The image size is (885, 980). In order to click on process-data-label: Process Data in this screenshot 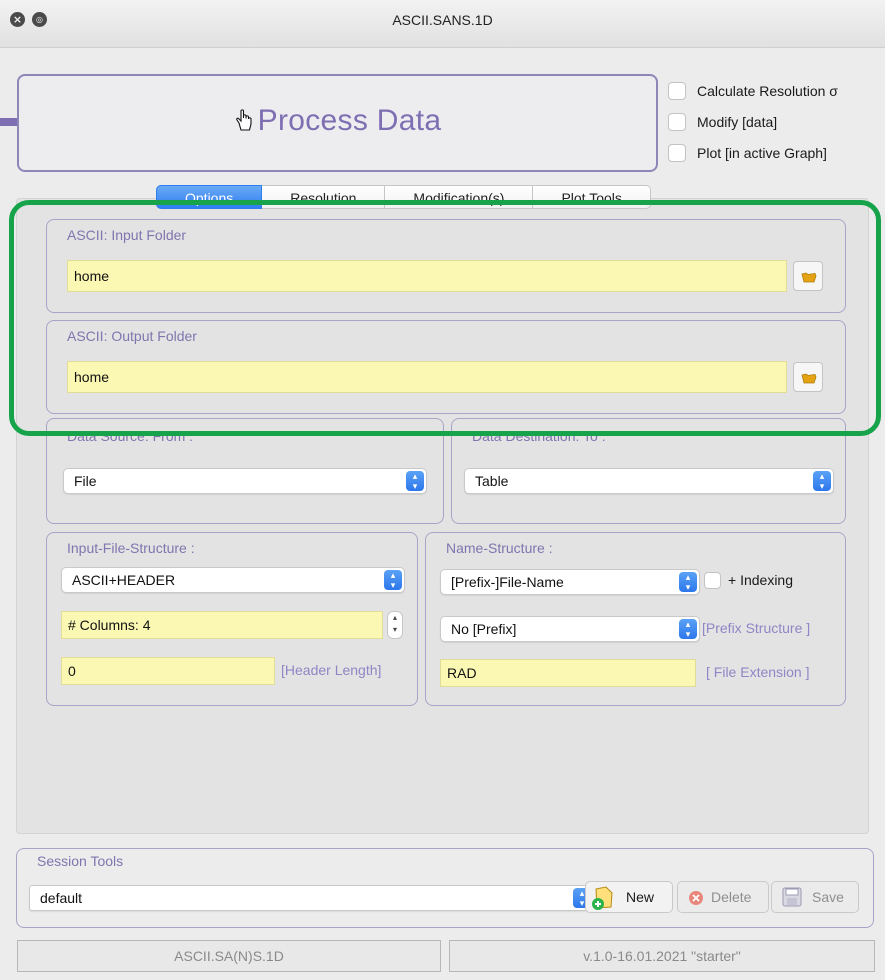, I will do `click(349, 120)`.